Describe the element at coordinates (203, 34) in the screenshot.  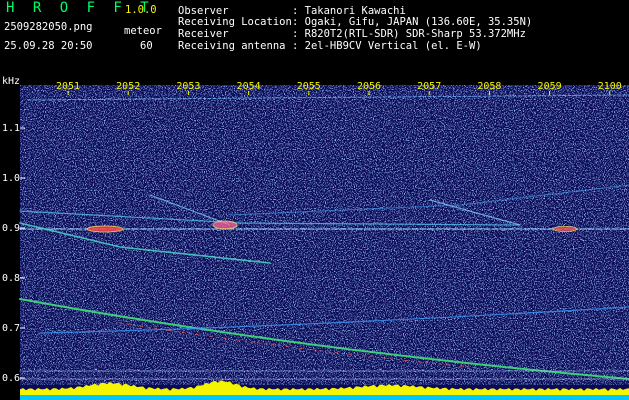
I see `receiver-label: Receiver` at that location.